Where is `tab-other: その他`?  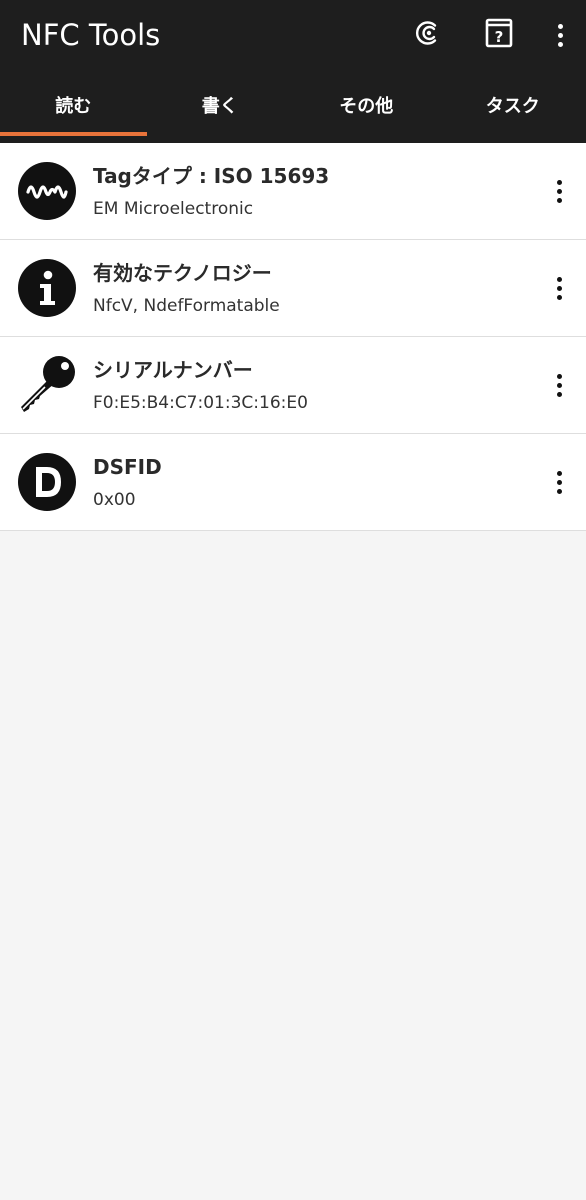 tab-other: その他 is located at coordinates (366, 106).